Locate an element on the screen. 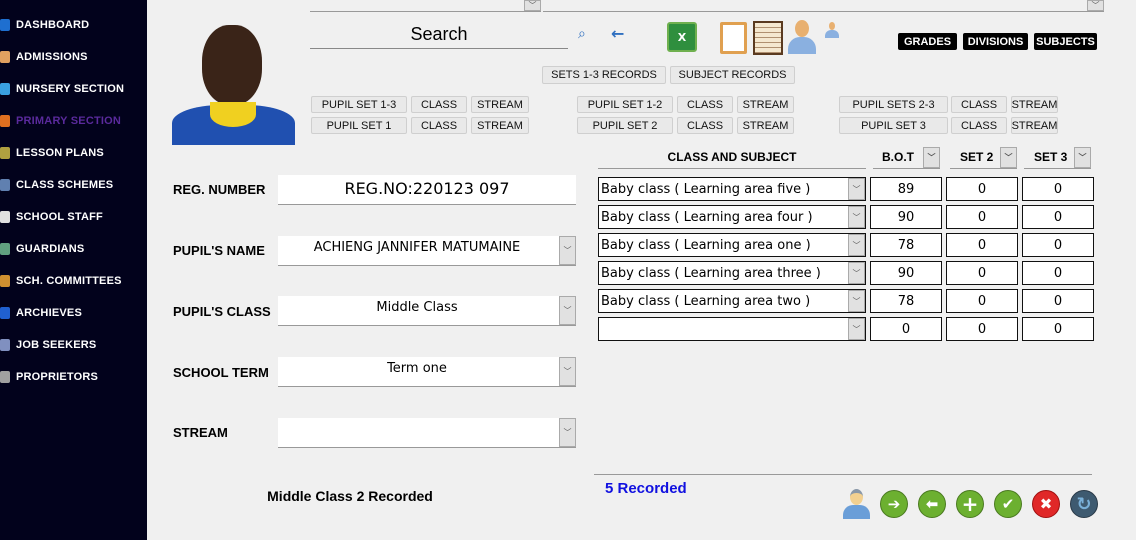 This screenshot has height=540, width=1136. sidebar-item-guardians: GUARDIANS is located at coordinates (70, 249).